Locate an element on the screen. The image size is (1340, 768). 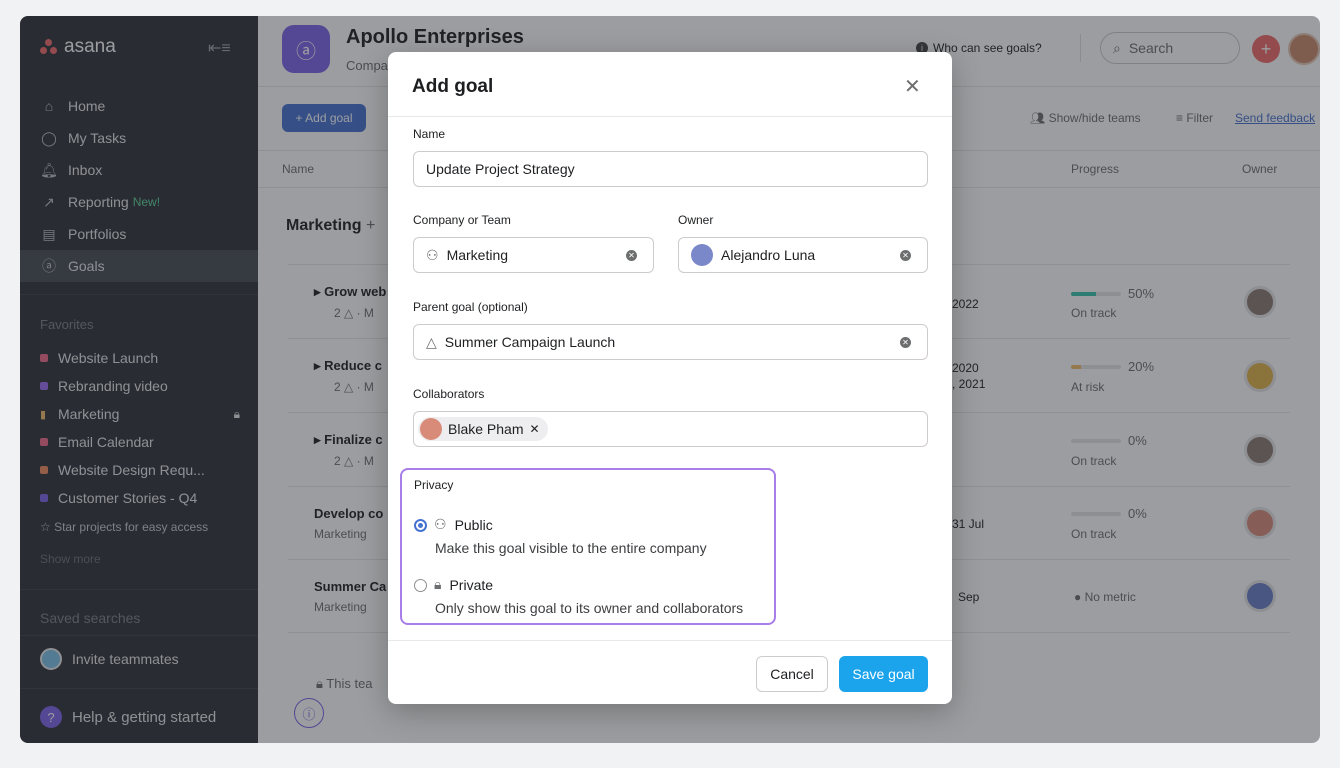
lock-icon: 🔒︎ is located at coordinates (438, 584).